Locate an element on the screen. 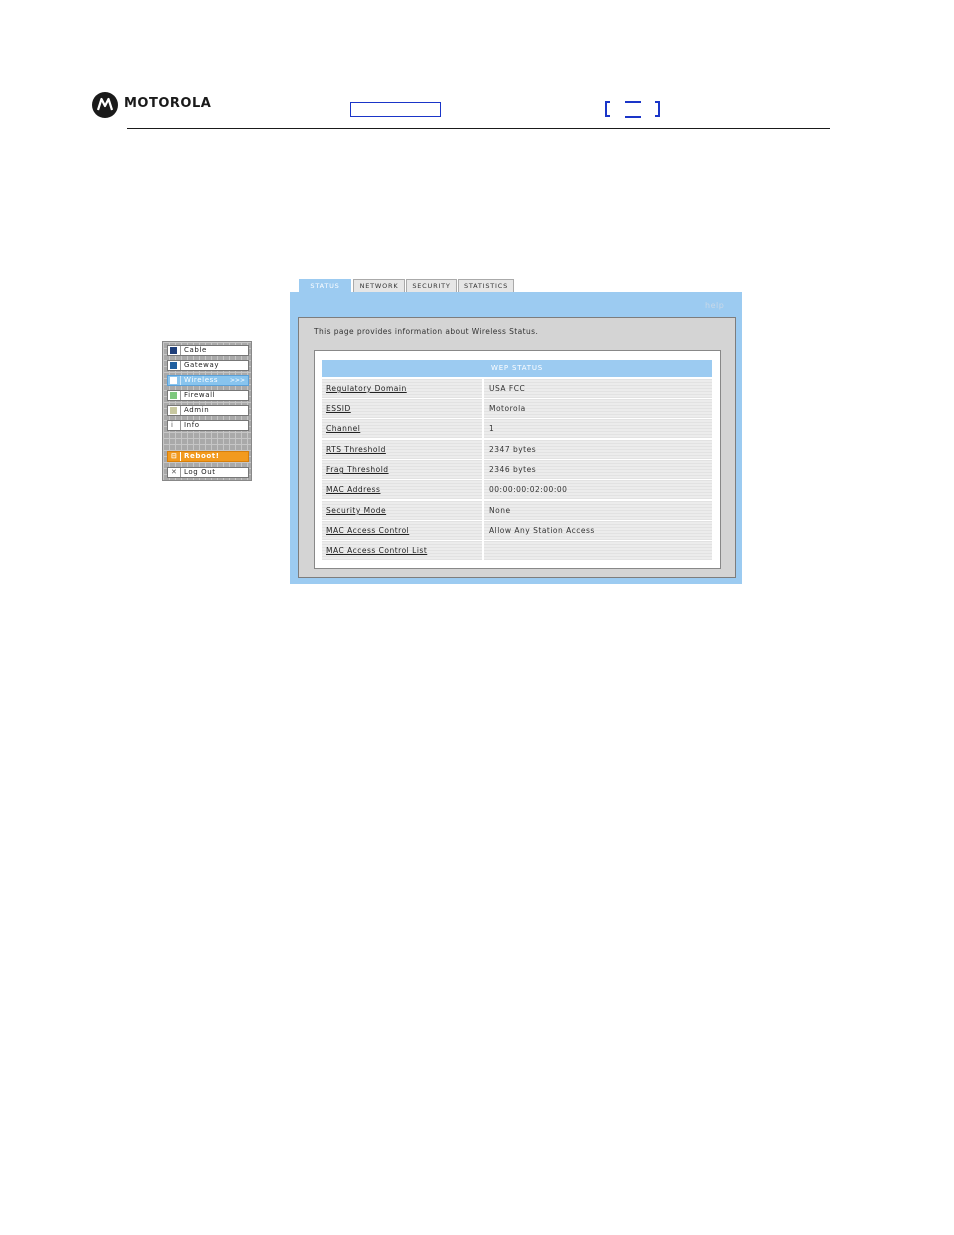 Image resolution: width=954 pixels, height=1235 pixels. channel-link: Channel is located at coordinates (402, 428).